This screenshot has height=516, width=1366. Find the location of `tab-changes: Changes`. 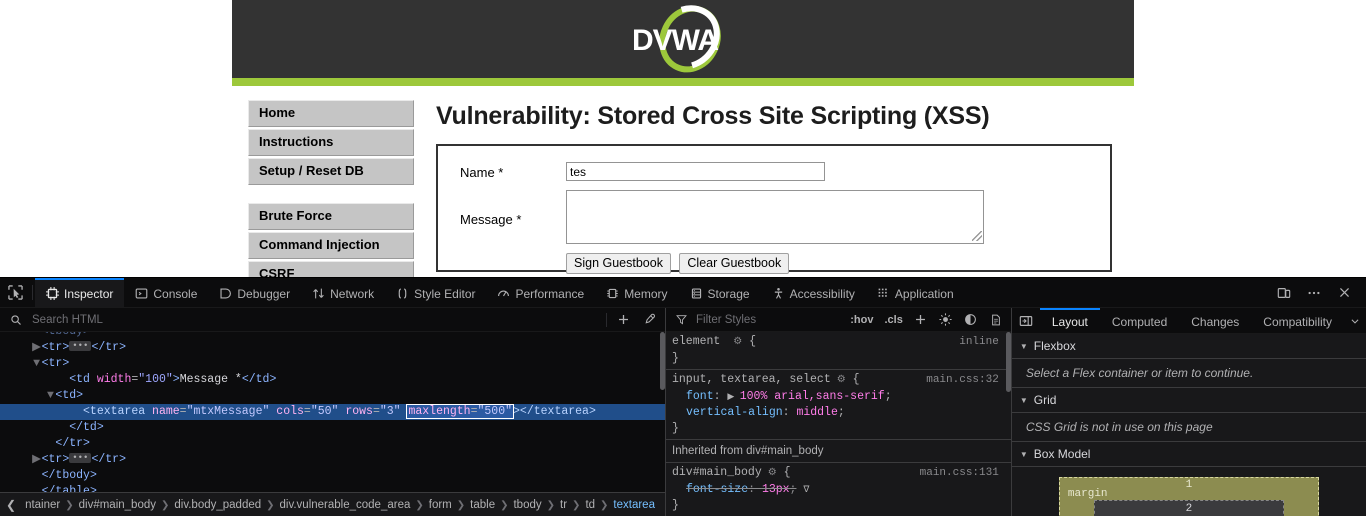

tab-changes: Changes is located at coordinates (1215, 320).